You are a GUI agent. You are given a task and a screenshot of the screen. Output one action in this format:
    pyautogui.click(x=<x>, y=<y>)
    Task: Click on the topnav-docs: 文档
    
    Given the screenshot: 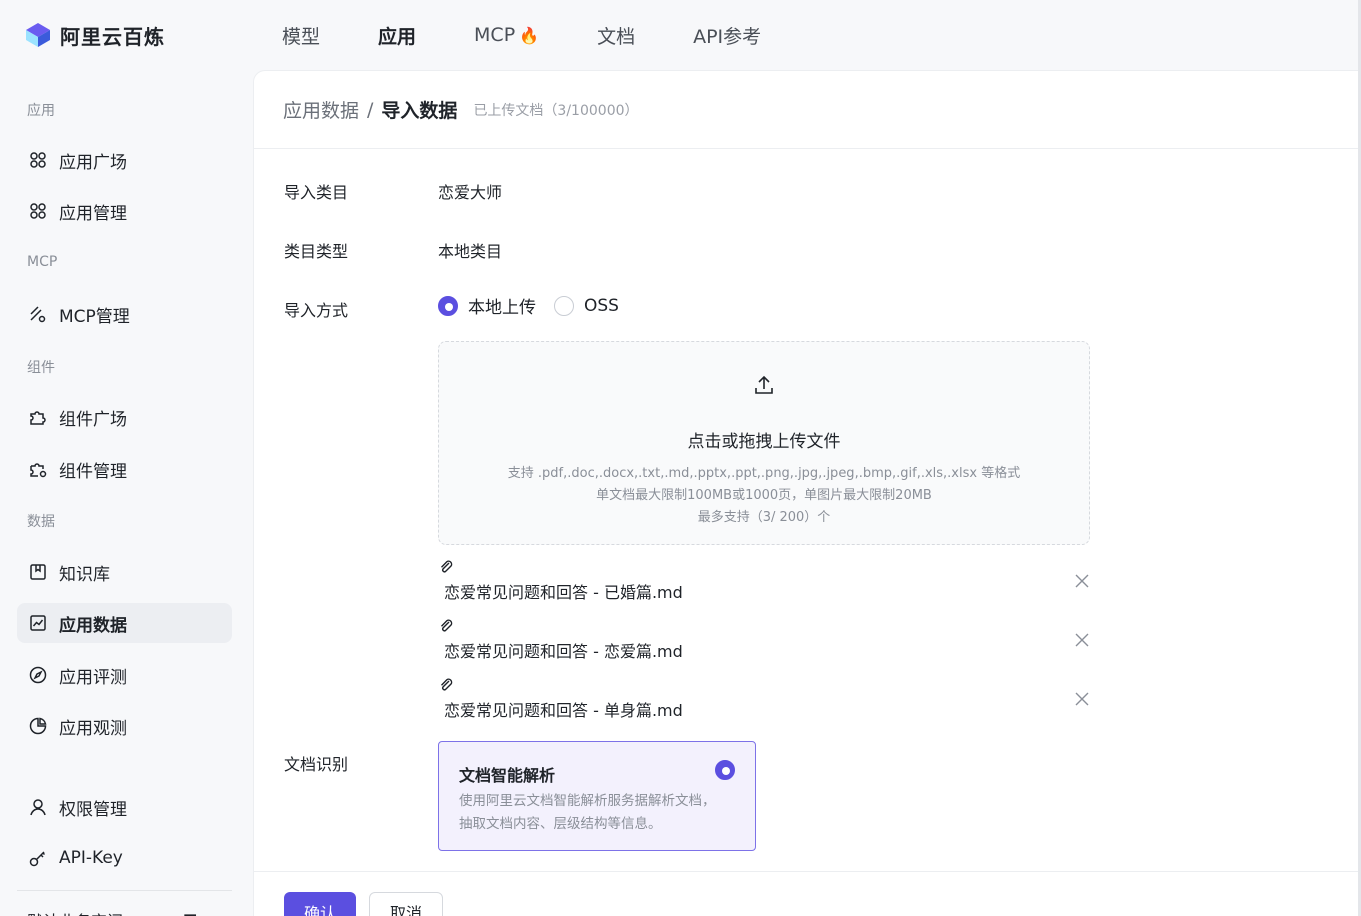 What is the action you would take?
    pyautogui.click(x=616, y=35)
    